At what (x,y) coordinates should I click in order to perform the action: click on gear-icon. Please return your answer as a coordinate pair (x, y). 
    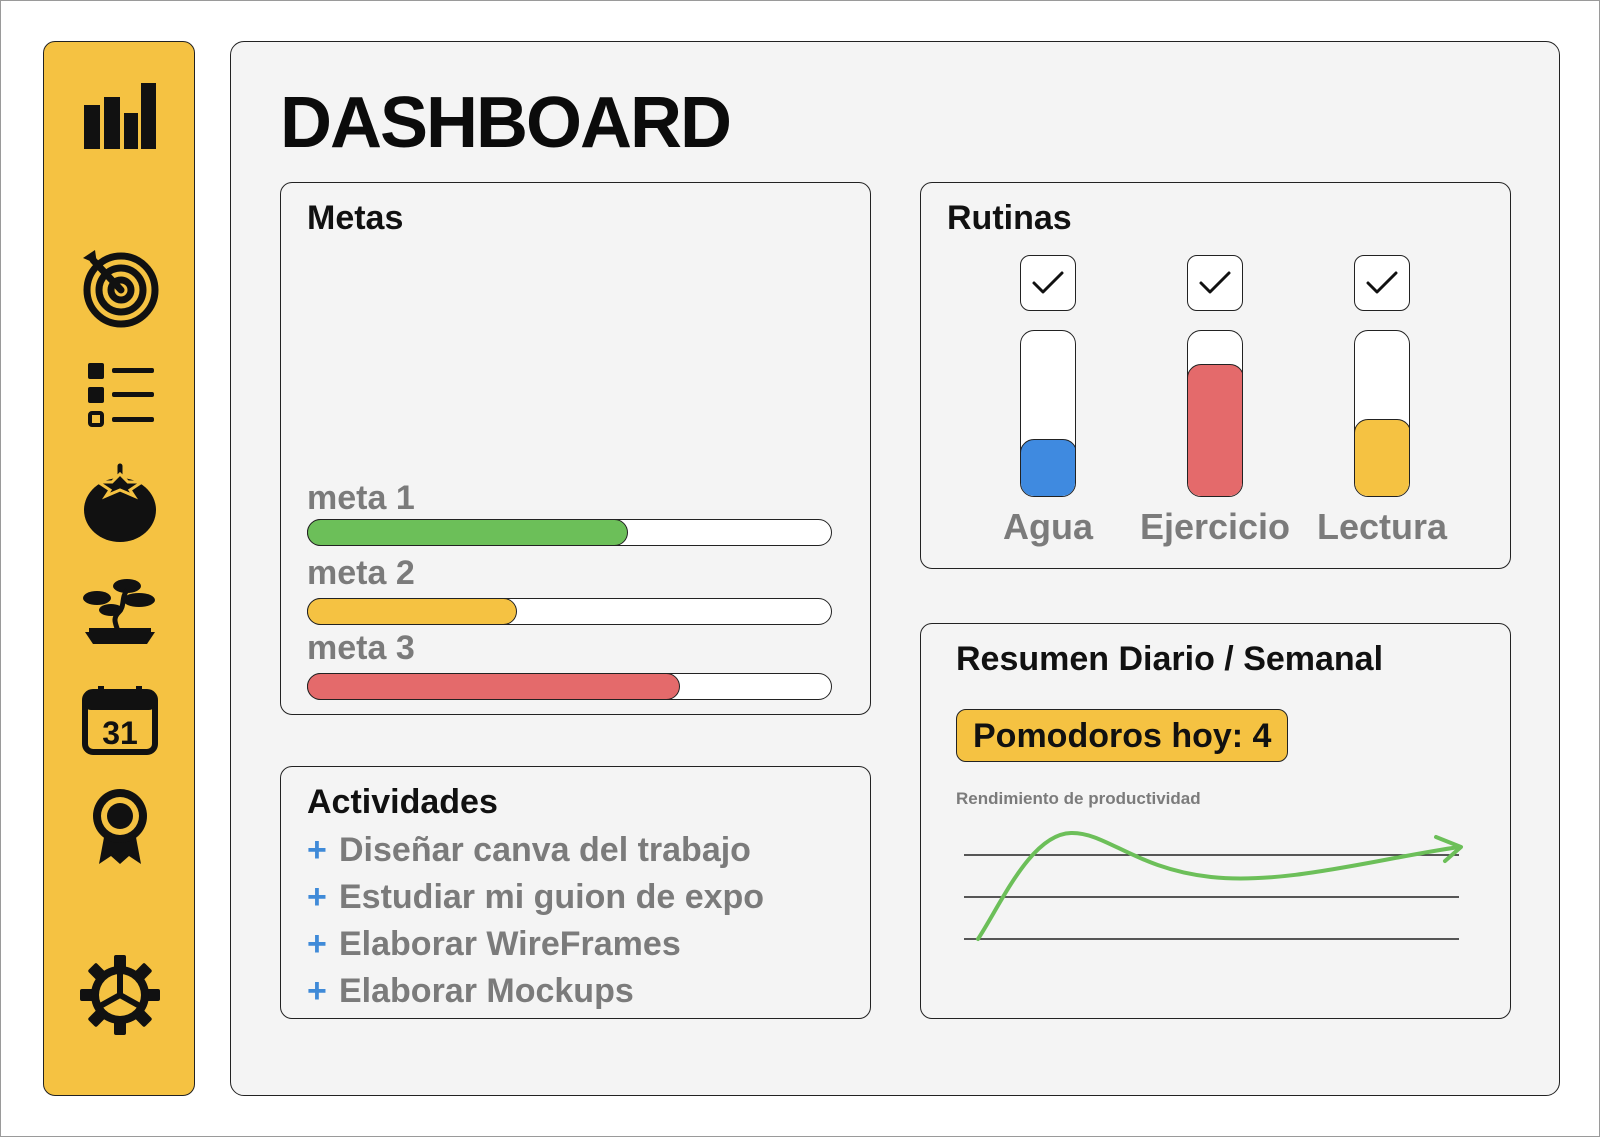
    Looking at the image, I should click on (120, 995).